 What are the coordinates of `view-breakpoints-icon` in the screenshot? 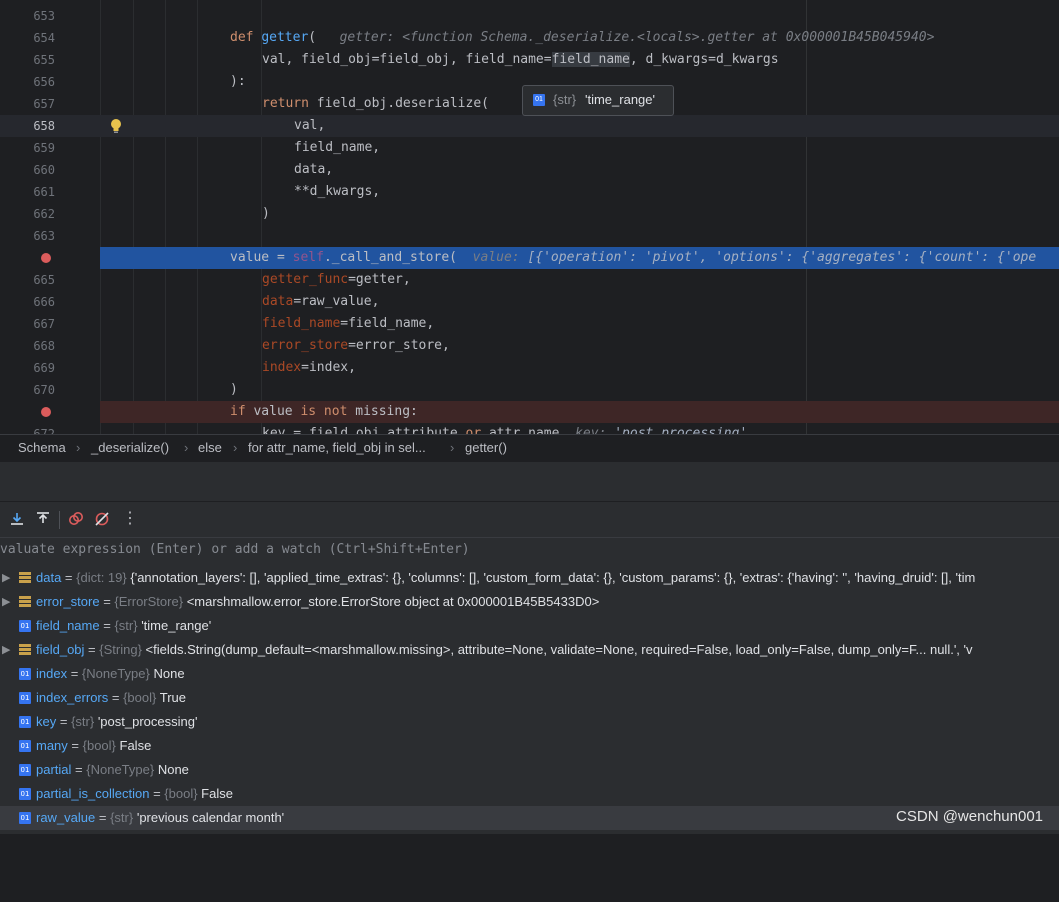 It's located at (76, 519).